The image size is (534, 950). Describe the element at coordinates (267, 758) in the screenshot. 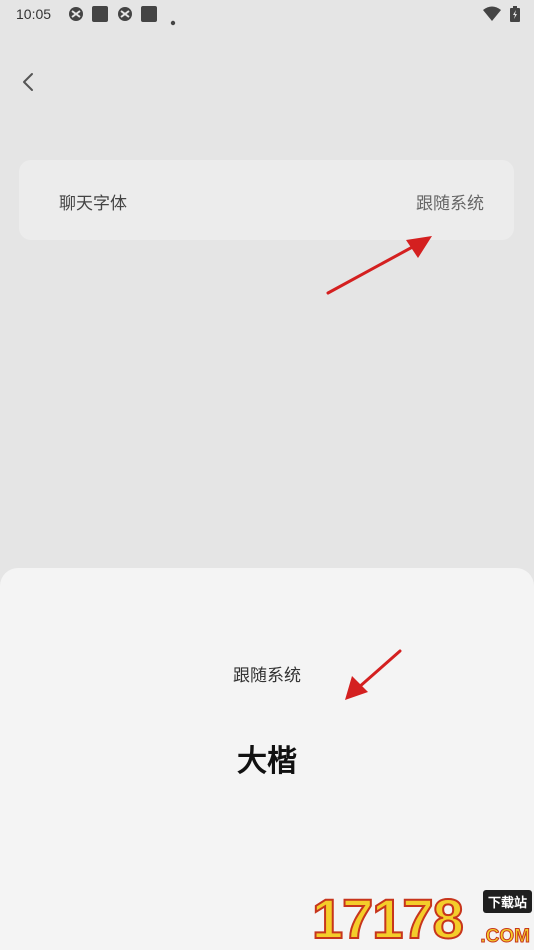

I see `font-option-dakai: 大楷` at that location.